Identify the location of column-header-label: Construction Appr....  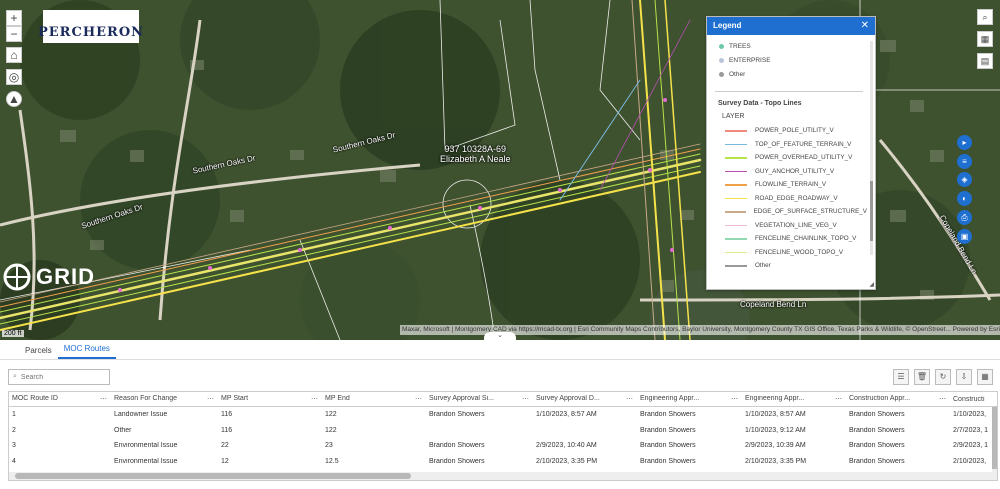
(880, 398).